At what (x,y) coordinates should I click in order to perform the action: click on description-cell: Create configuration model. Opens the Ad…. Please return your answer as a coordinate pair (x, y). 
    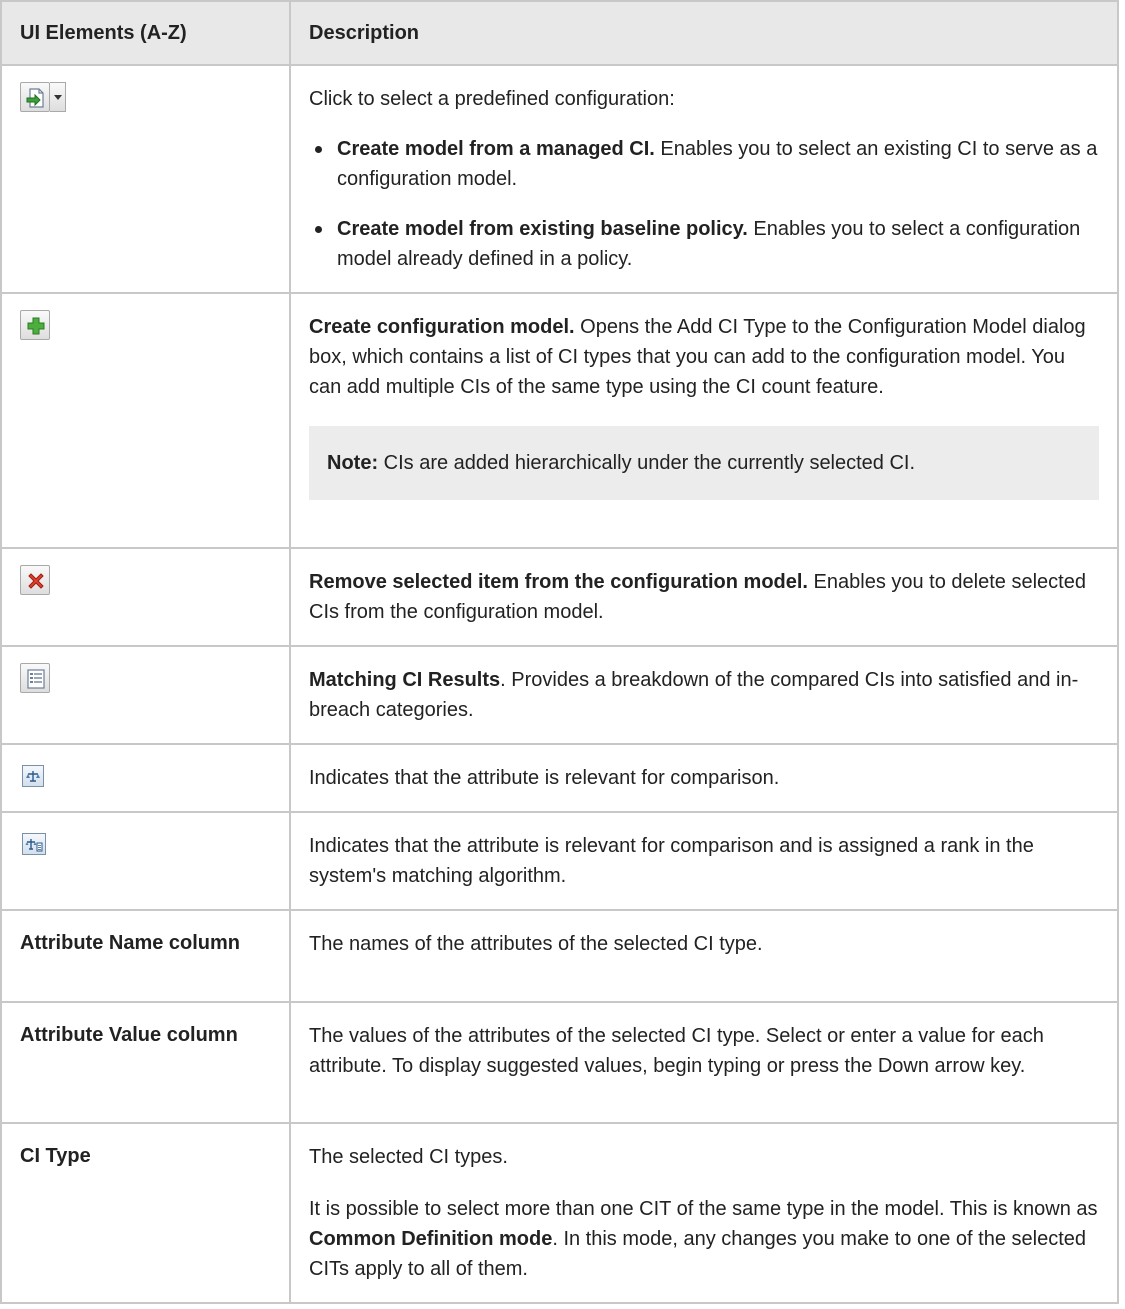
    Looking at the image, I should click on (704, 420).